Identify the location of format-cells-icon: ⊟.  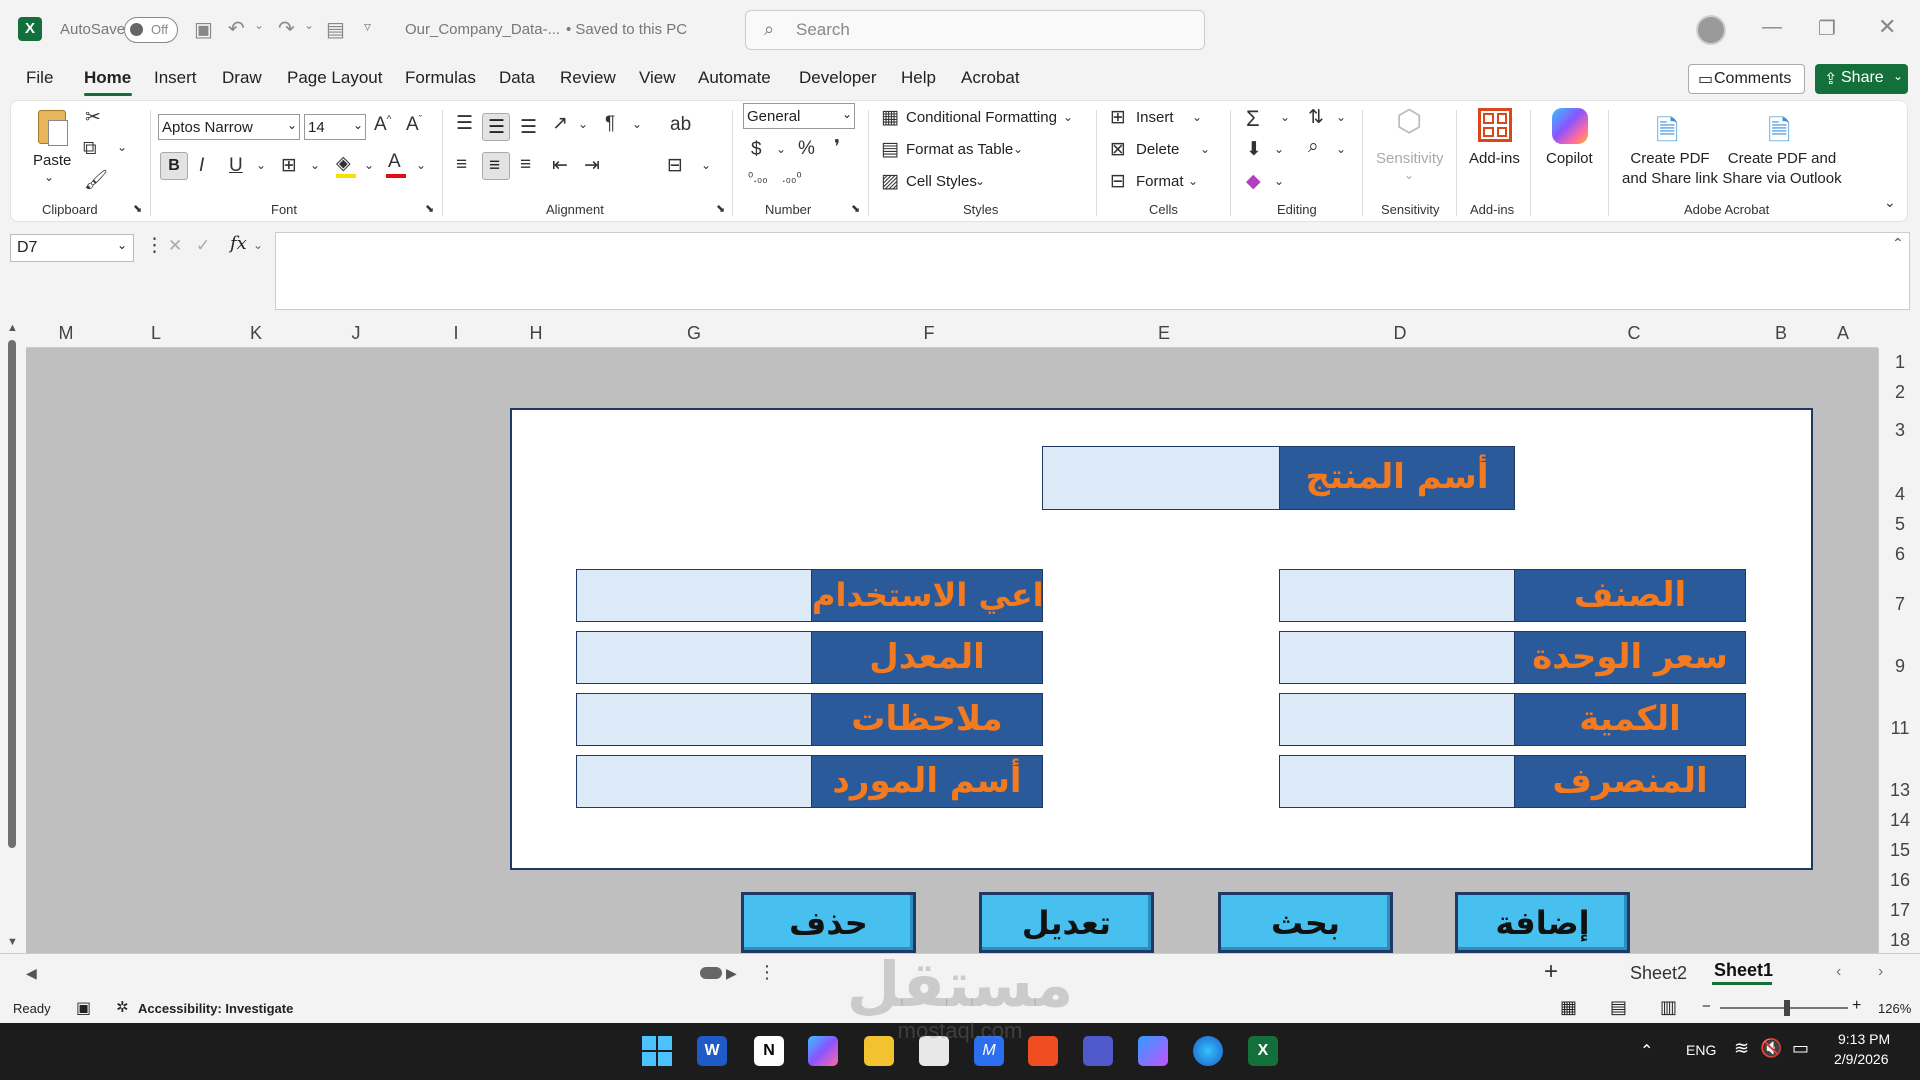
(1118, 181).